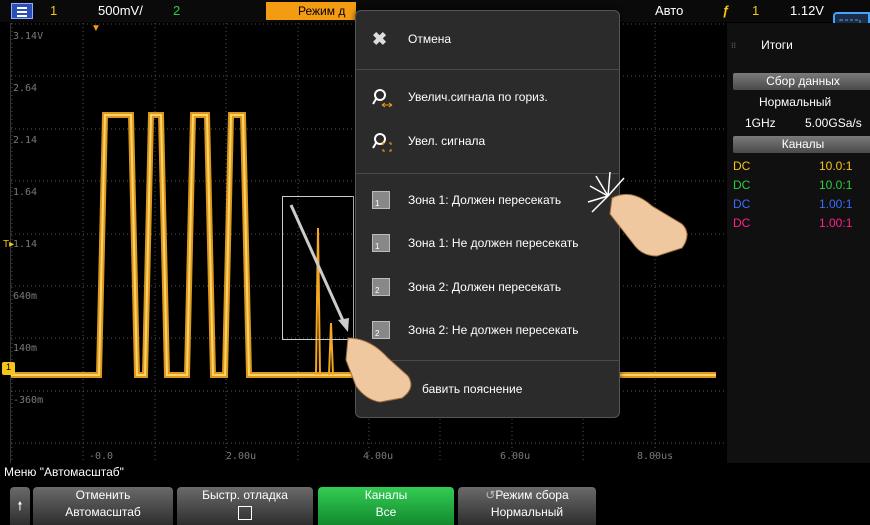  Describe the element at coordinates (637, 214) in the screenshot. I see `tap-hand-icon` at that location.